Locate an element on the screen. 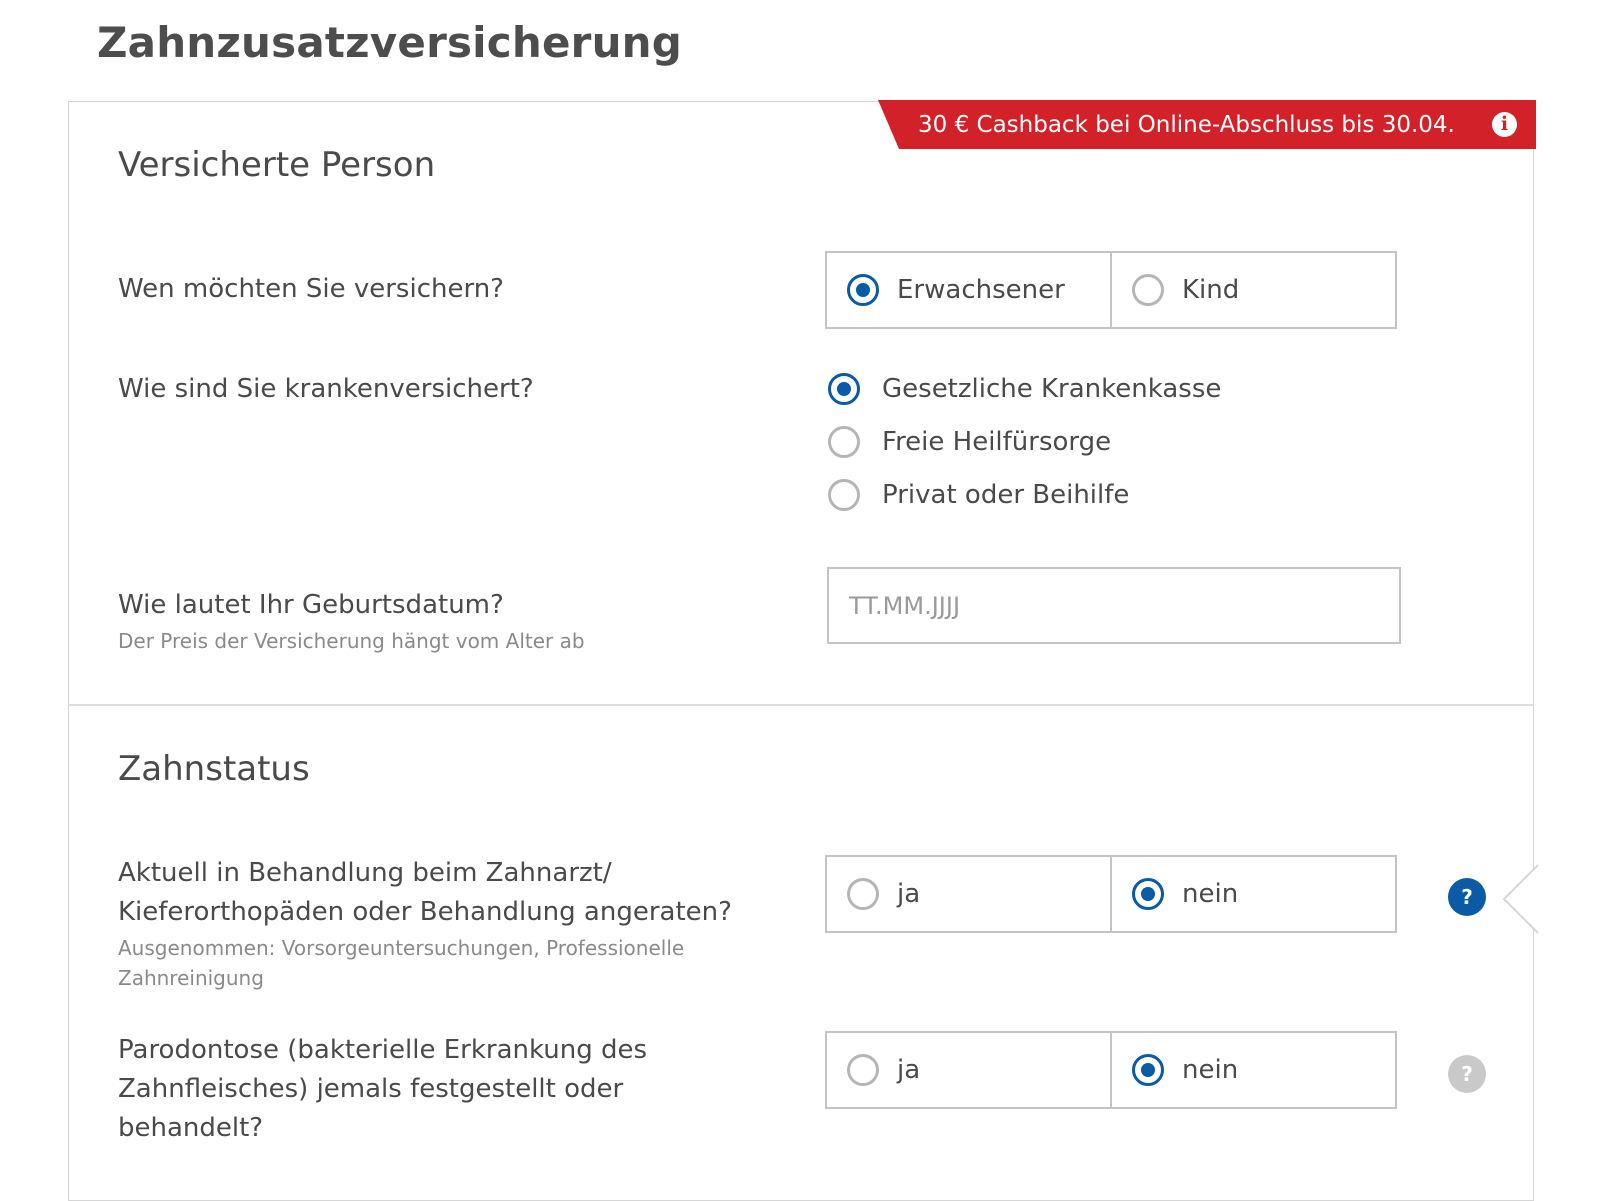 Image resolution: width=1600 pixels, height=1201 pixels. who-segmented-control: Erwachsener Kind is located at coordinates (1111, 290).